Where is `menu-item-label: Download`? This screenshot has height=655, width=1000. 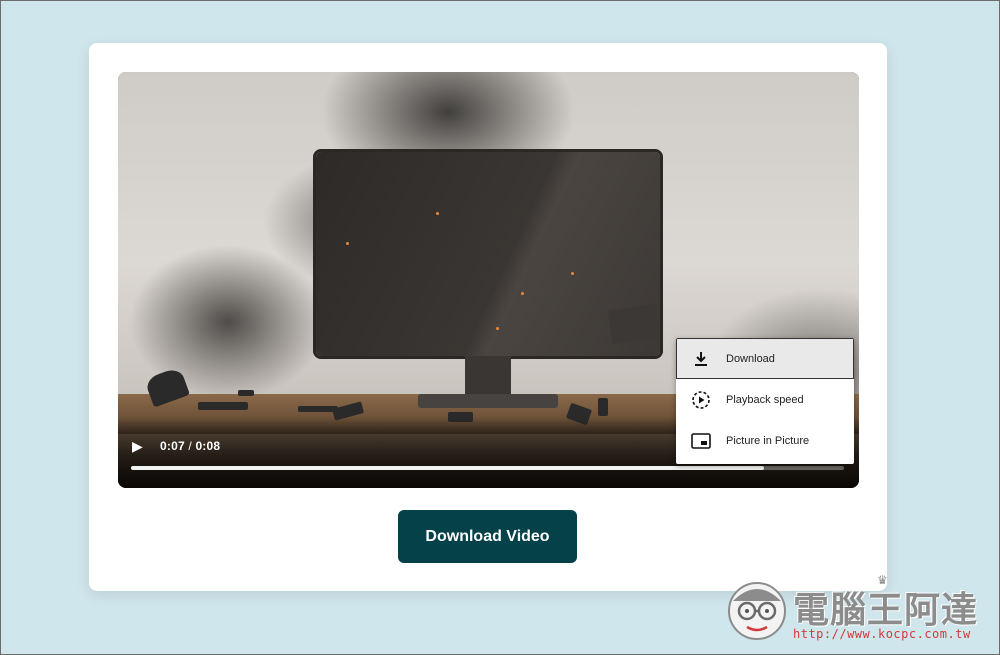
menu-item-label: Download is located at coordinates (750, 358).